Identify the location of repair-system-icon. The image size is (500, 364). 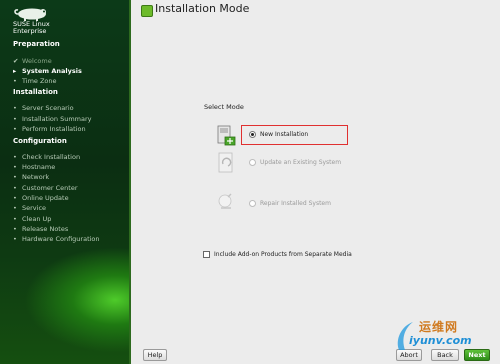
(225, 201).